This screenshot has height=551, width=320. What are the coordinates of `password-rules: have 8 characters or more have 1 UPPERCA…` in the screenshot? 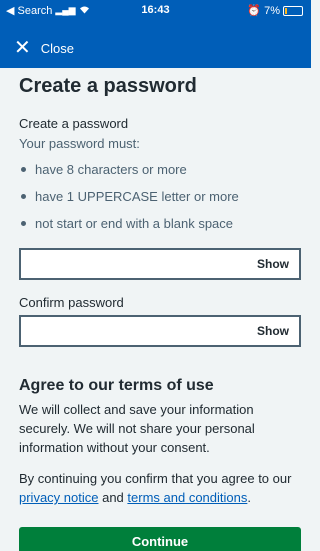 It's located at (160, 202).